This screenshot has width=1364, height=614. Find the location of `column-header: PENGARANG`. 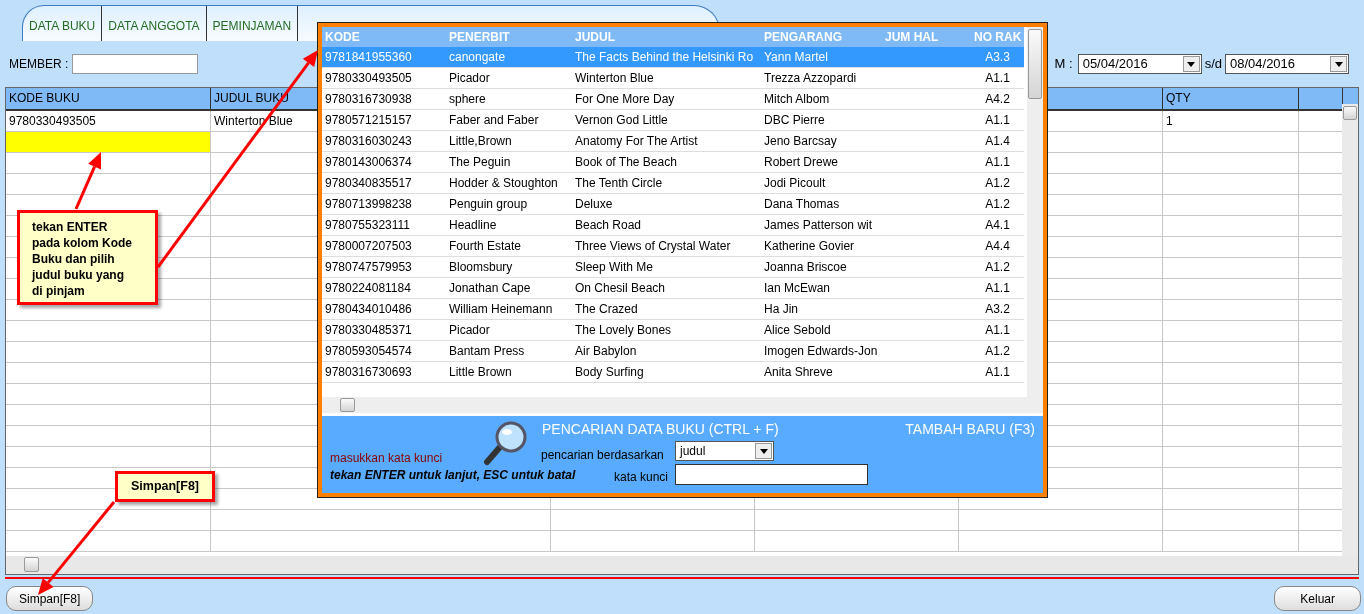

column-header: PENGARANG is located at coordinates (803, 37).